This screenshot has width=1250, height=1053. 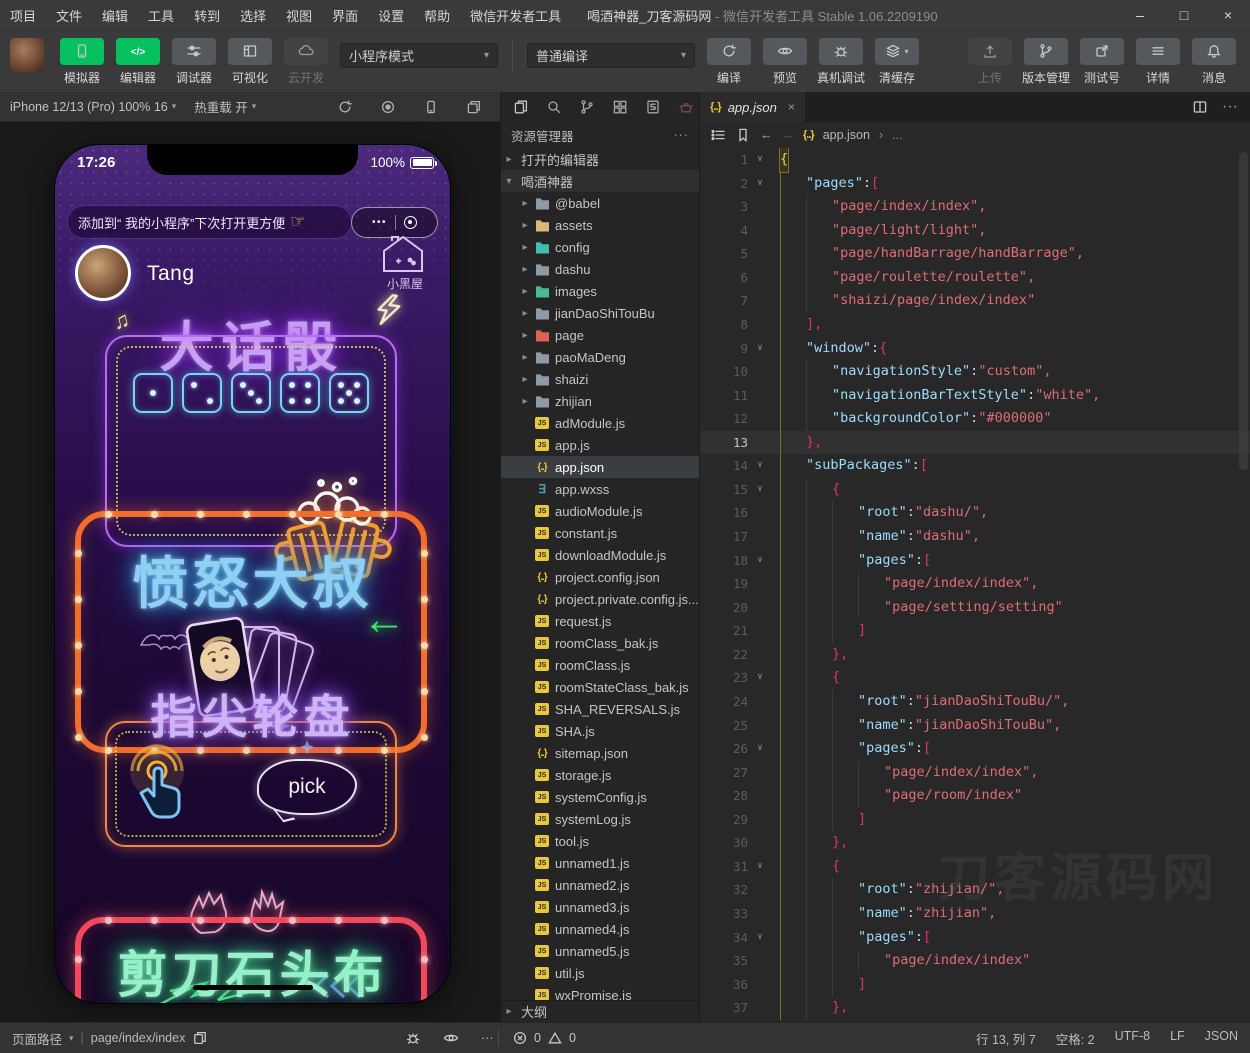 I want to click on game-title-rps: 剪刀石头布, so click(x=252, y=969).